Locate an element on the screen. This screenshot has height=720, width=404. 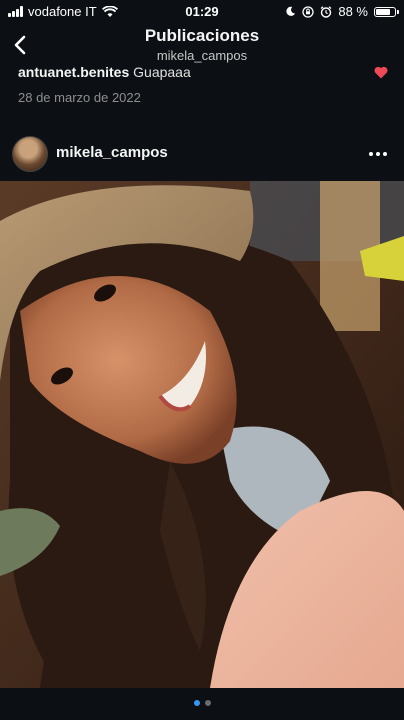
top-nav: Publicaciones mikela_campos is located at coordinates (202, 46).